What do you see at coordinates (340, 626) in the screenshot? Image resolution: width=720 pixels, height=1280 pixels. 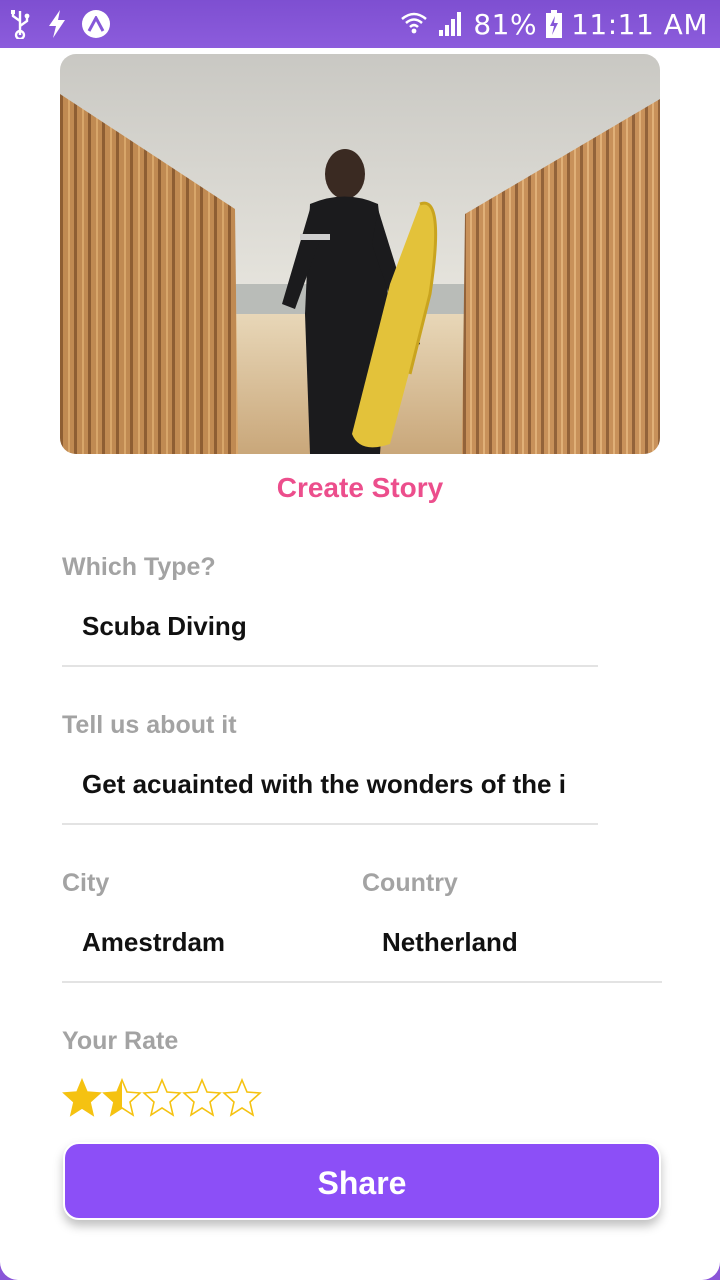 I see `type-input: Scuba Diving` at bounding box center [340, 626].